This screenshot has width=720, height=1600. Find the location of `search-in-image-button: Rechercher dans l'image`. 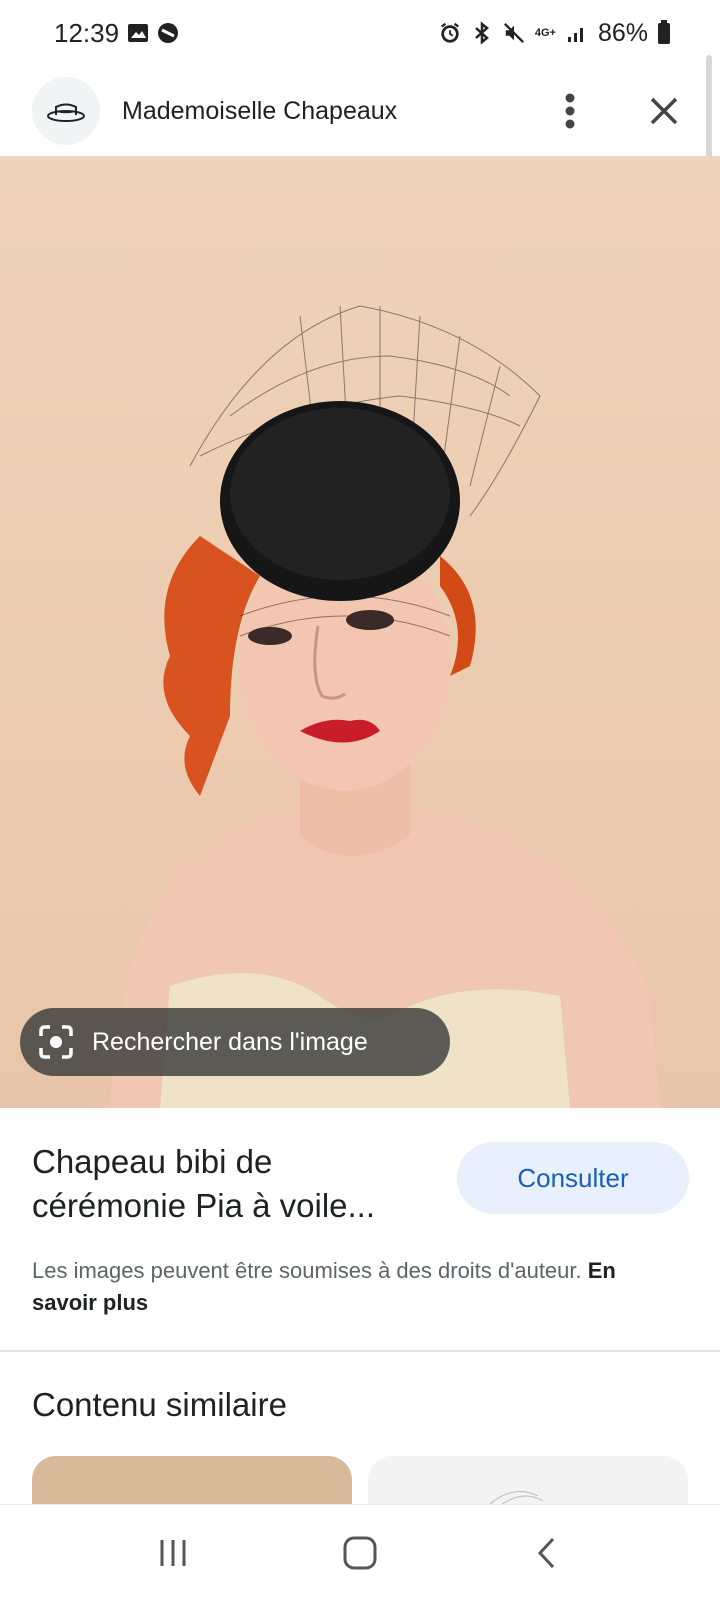

search-in-image-button: Rechercher dans l'image is located at coordinates (235, 1042).